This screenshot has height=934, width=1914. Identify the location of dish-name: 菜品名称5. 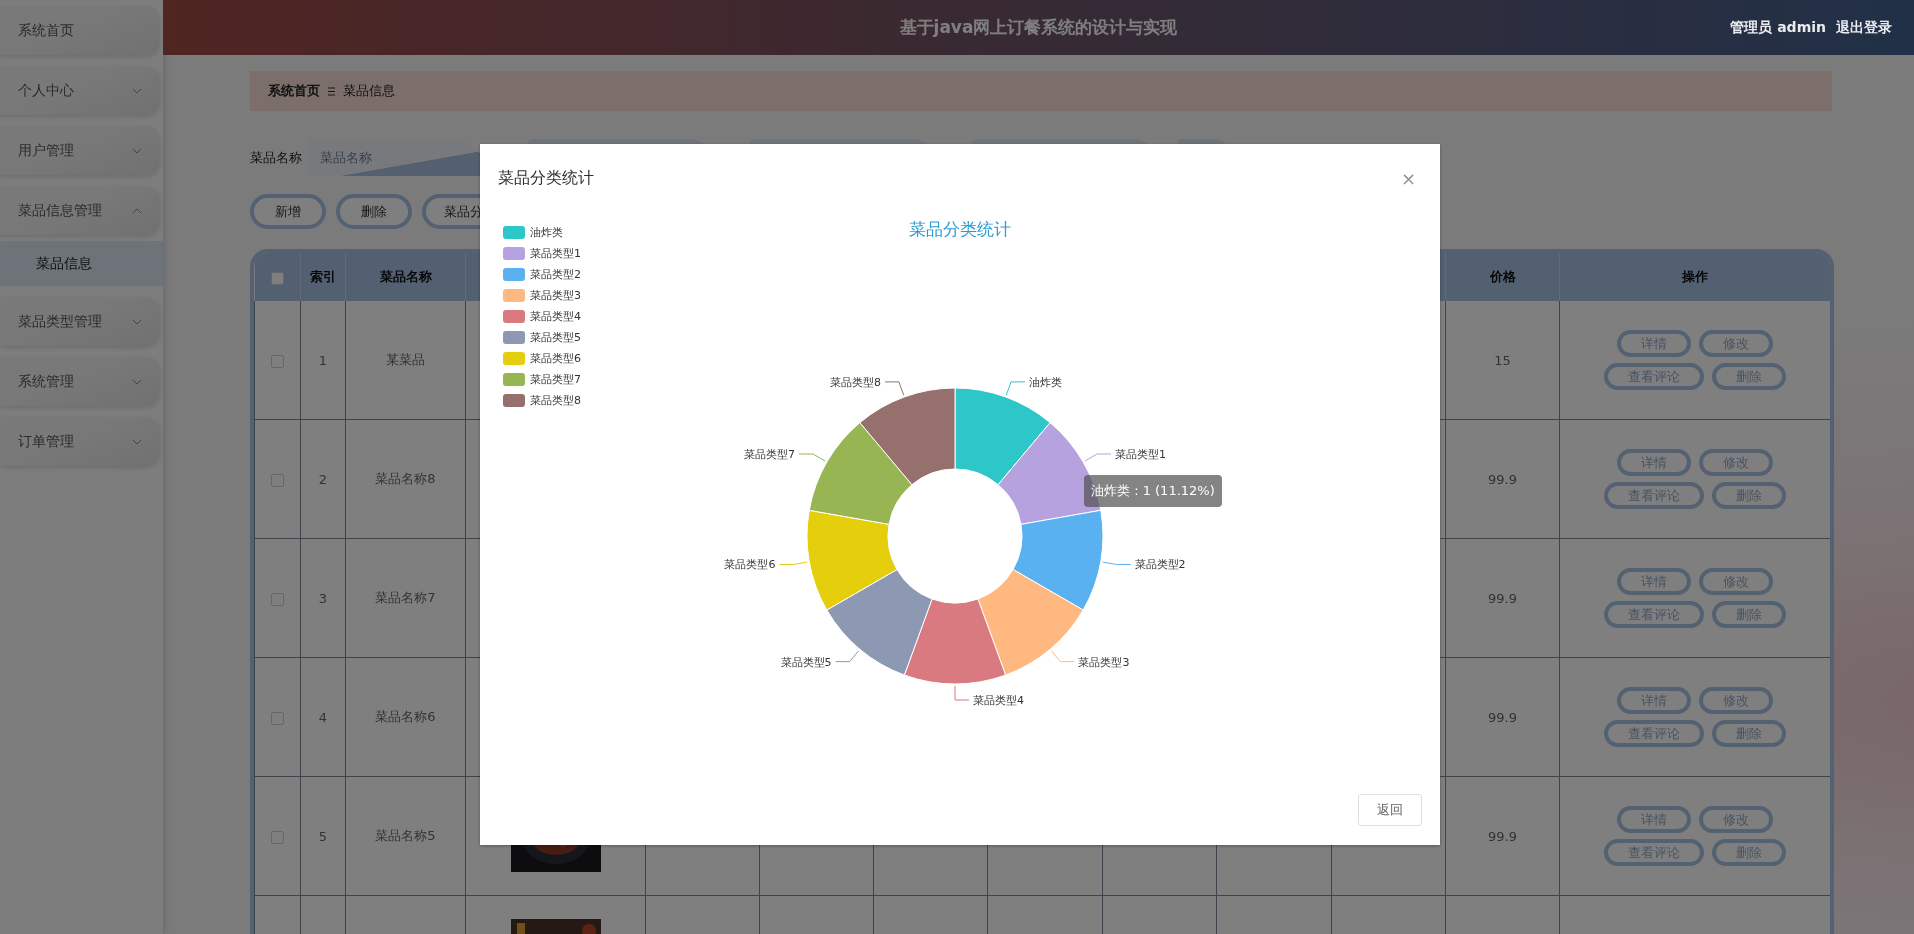
(405, 835).